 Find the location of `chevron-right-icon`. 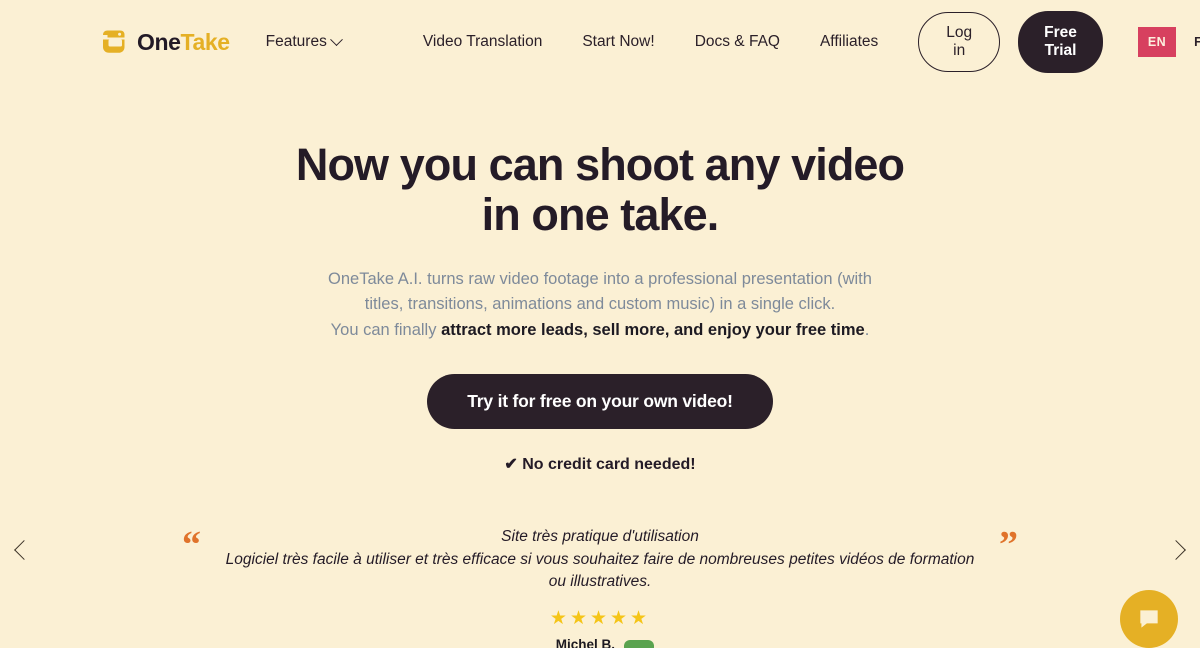

chevron-right-icon is located at coordinates (1176, 550).